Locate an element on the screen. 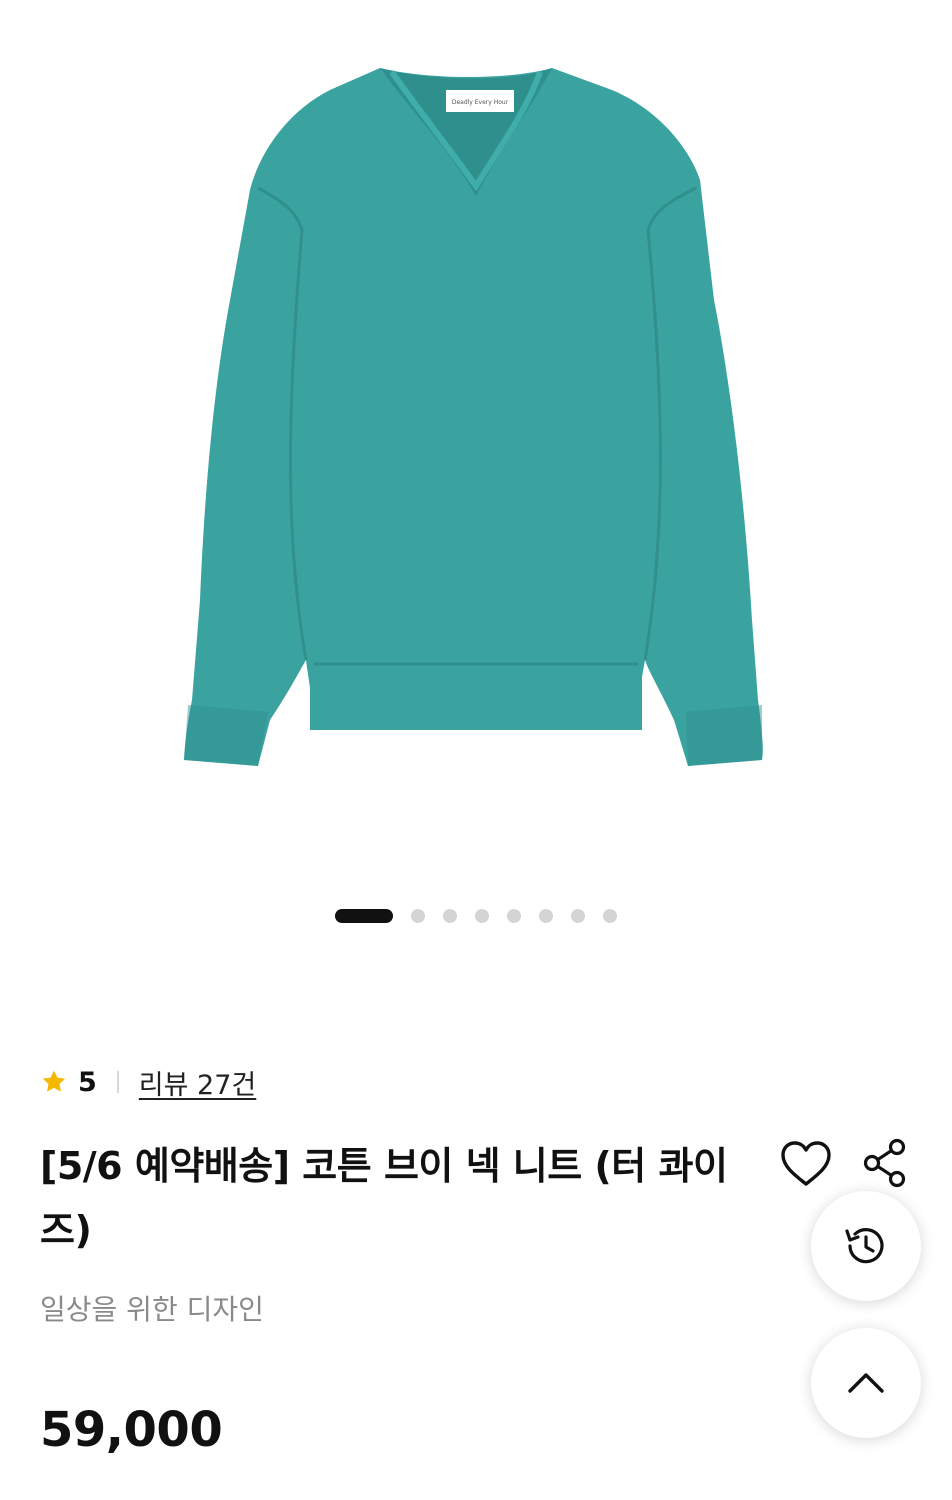 This screenshot has height=1500, width=952. garment-label-text: Deadly Every Hour is located at coordinates (480, 102).